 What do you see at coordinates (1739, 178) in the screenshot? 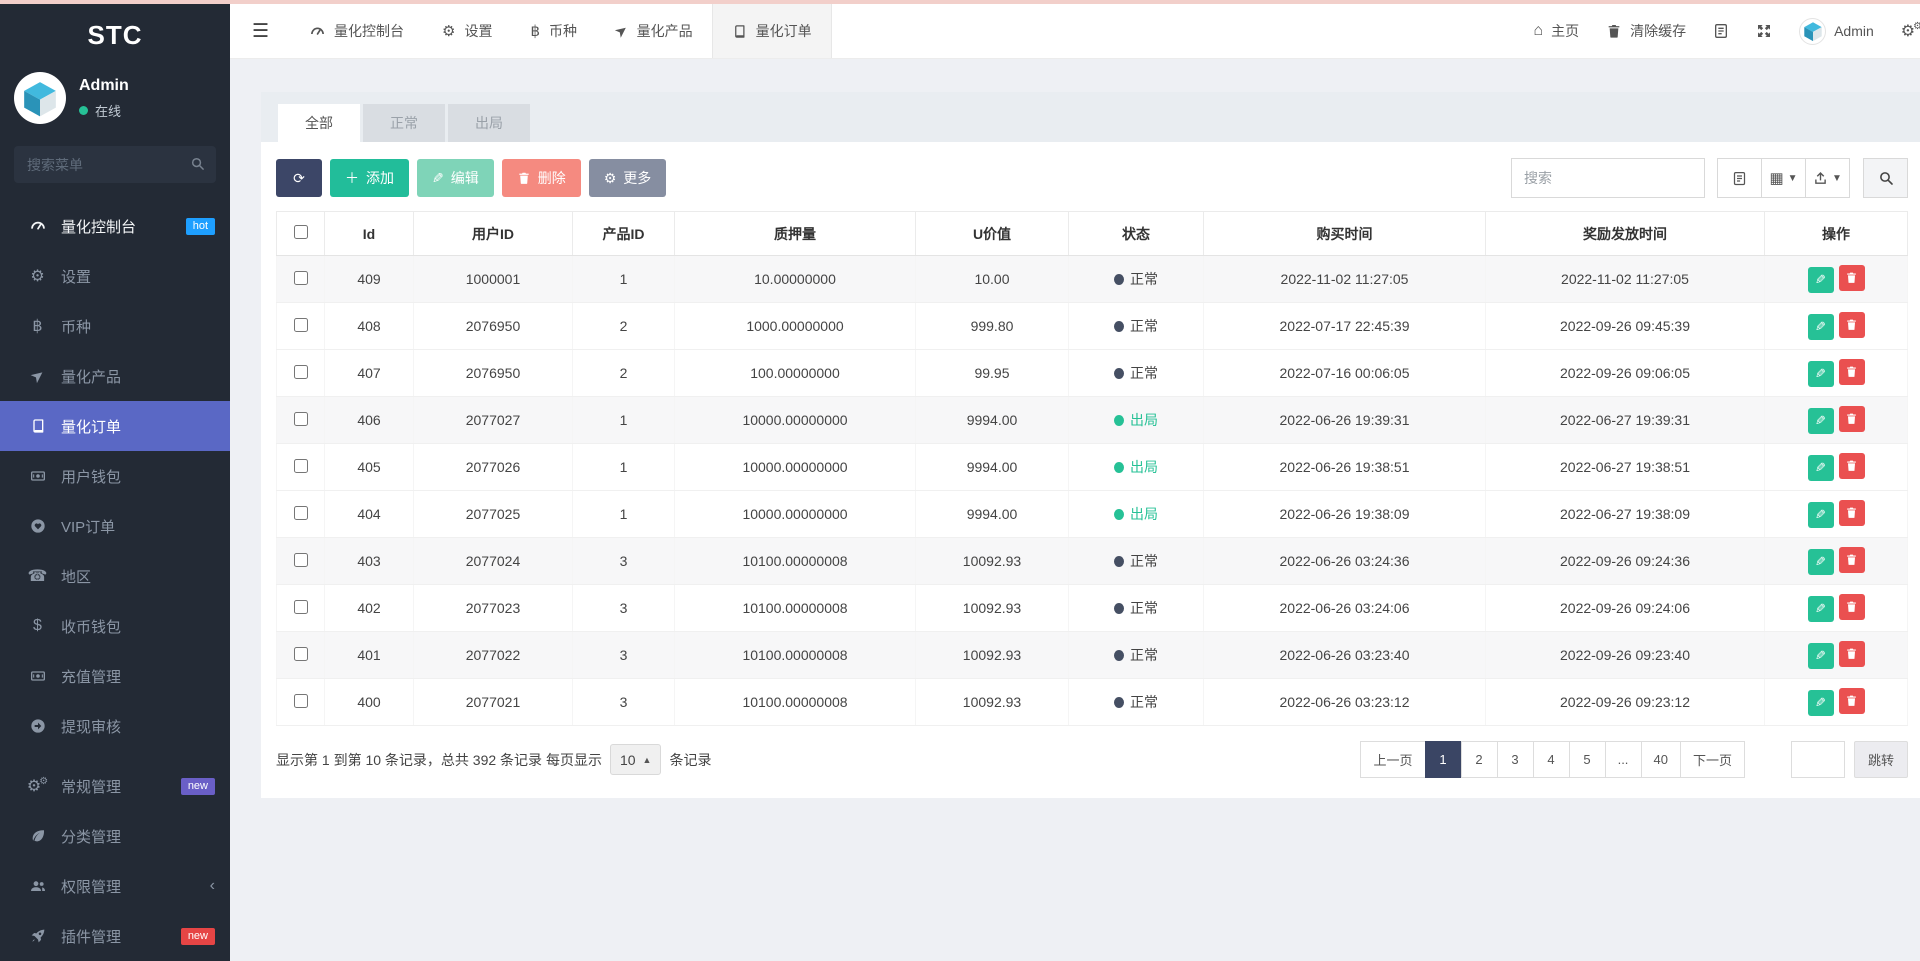
I see `common-search-toggle-button` at bounding box center [1739, 178].